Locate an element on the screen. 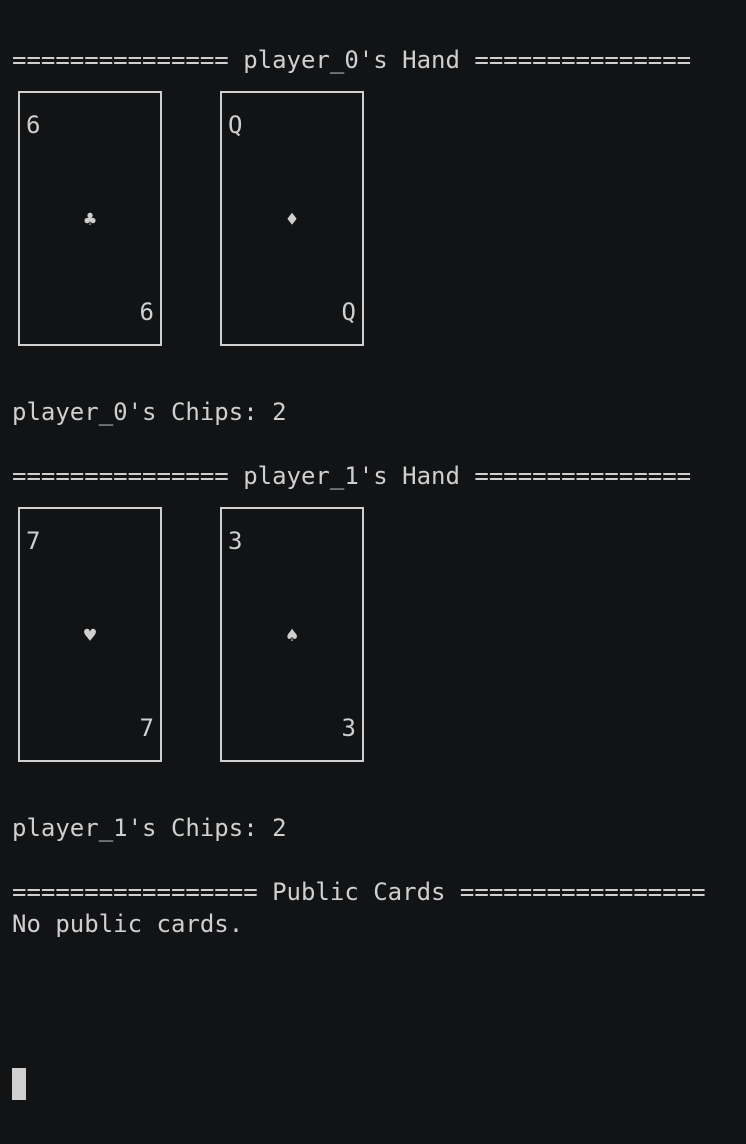 Image resolution: width=746 pixels, height=1144 pixels. card-rank-top: 6 is located at coordinates (33, 125).